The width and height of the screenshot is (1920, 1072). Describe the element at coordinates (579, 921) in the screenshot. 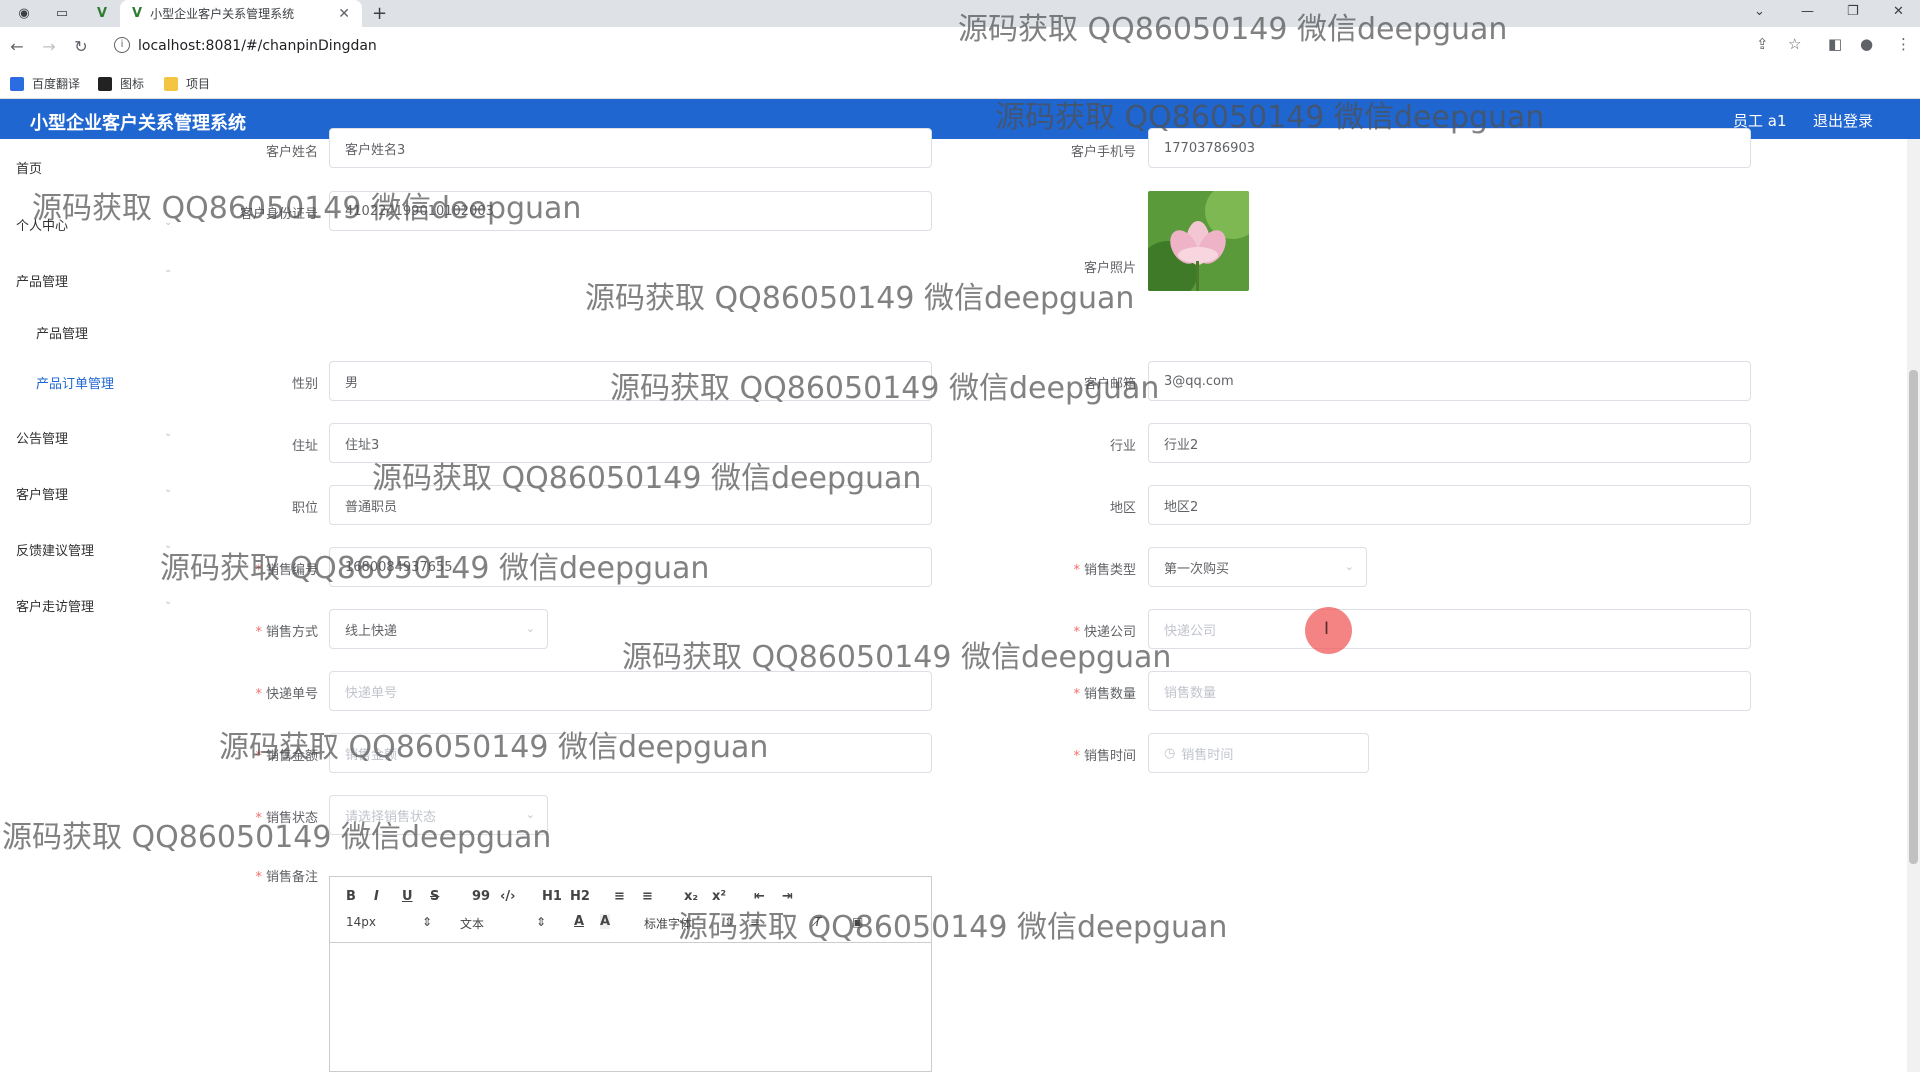

I see `font-color-button: A` at that location.